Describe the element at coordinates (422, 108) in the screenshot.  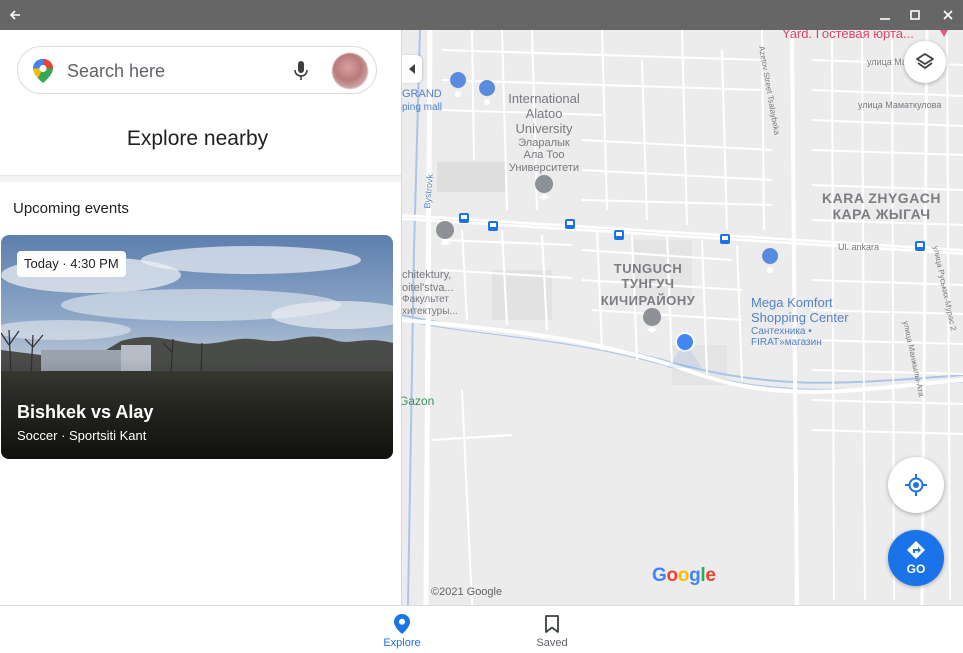
I see `map-label-mall: ping mall` at that location.